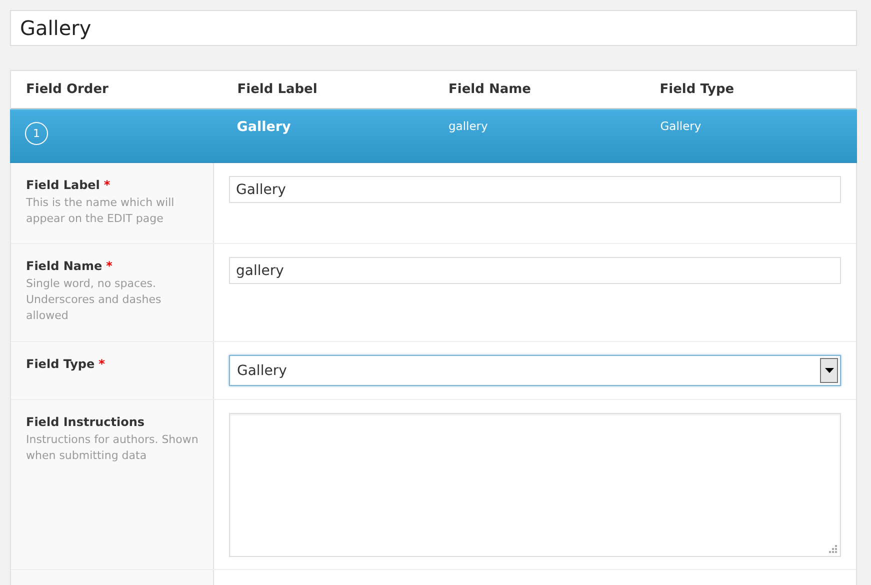 The height and width of the screenshot is (585, 871). What do you see at coordinates (101, 211) in the screenshot?
I see `setting-description: This is the name which will appear on the EDIT page` at bounding box center [101, 211].